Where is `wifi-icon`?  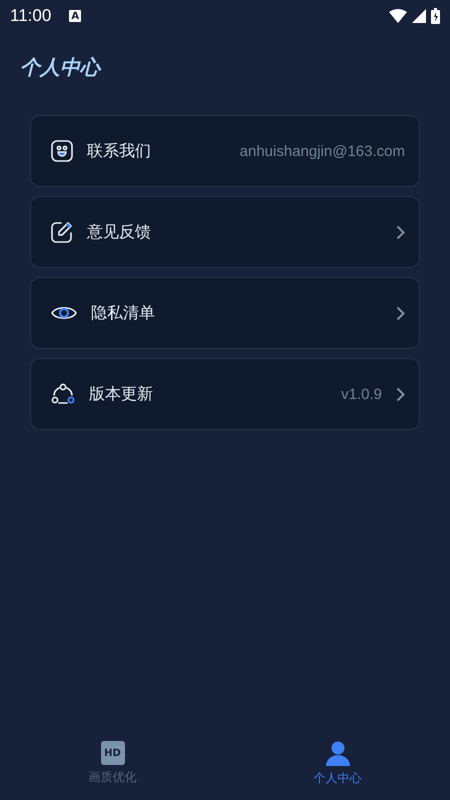
wifi-icon is located at coordinates (398, 16).